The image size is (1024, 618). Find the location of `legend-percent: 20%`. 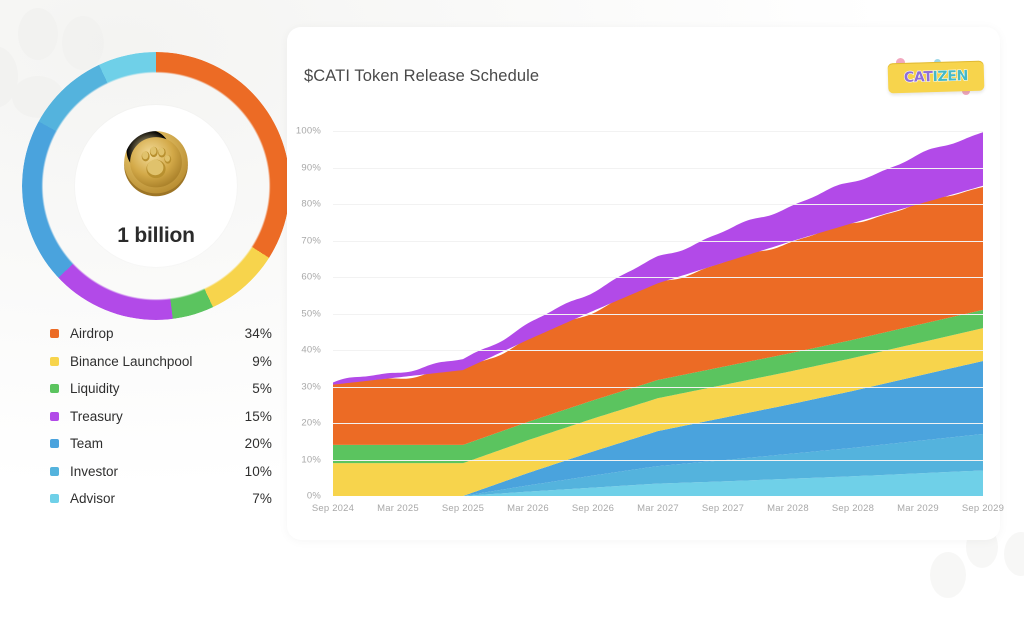

legend-percent: 20% is located at coordinates (258, 444).